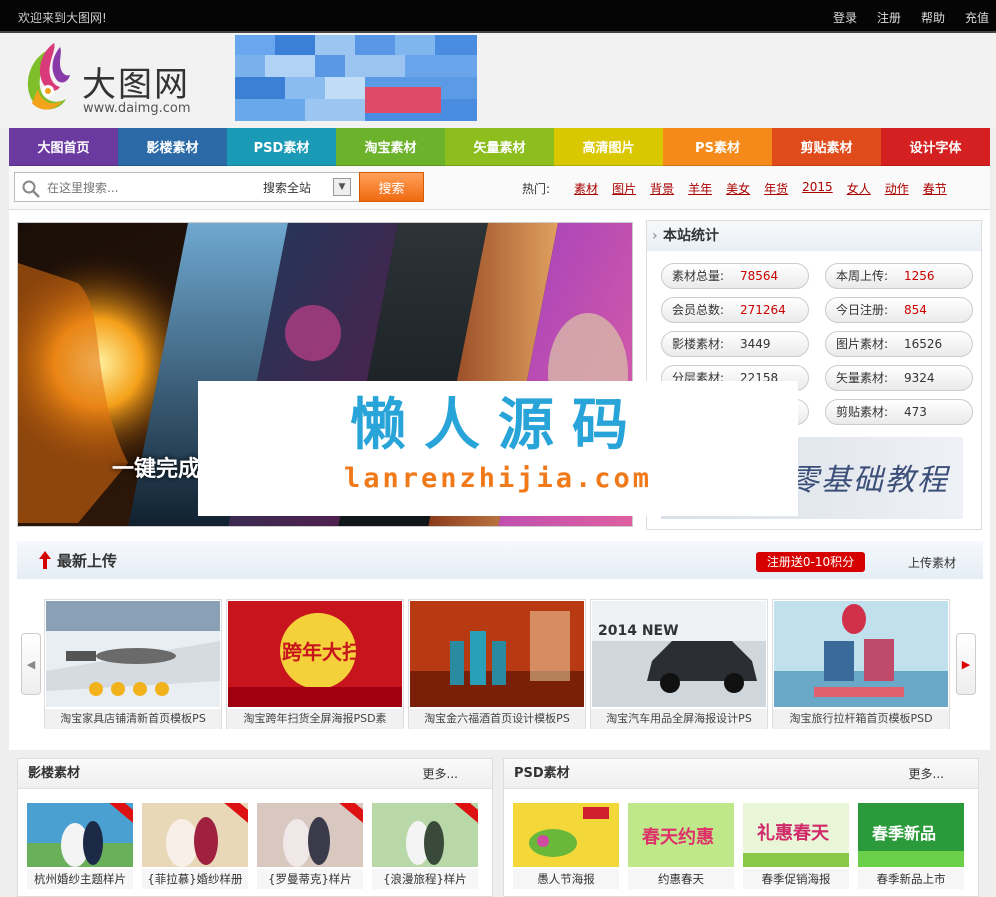 Image resolution: width=996 pixels, height=897 pixels. What do you see at coordinates (586, 188) in the screenshot?
I see `hot-link: 素材` at bounding box center [586, 188].